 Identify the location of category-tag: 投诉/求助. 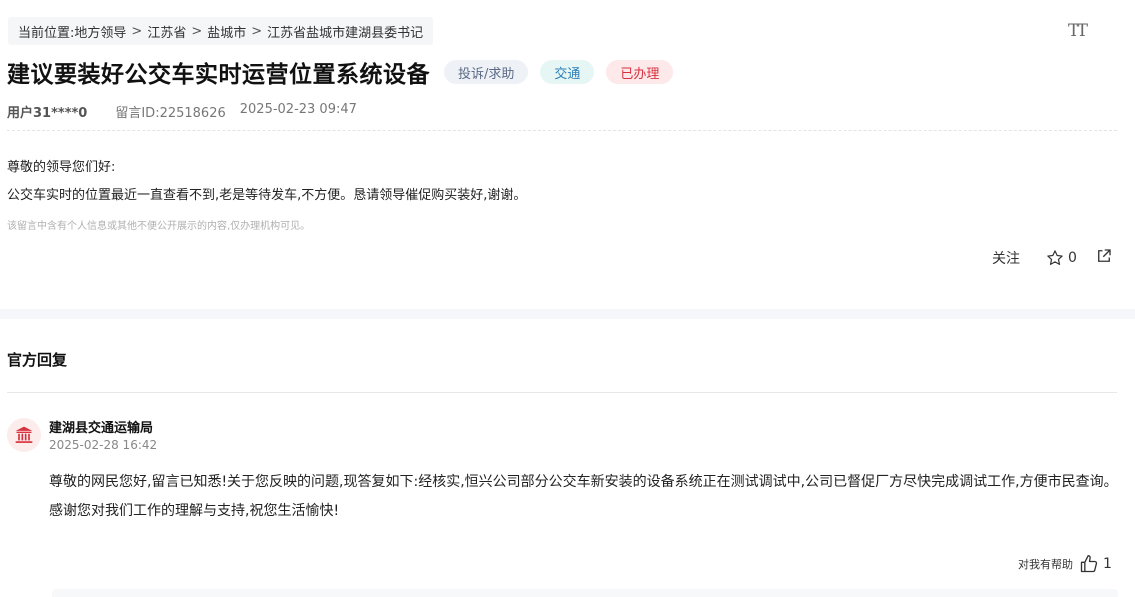
(486, 72).